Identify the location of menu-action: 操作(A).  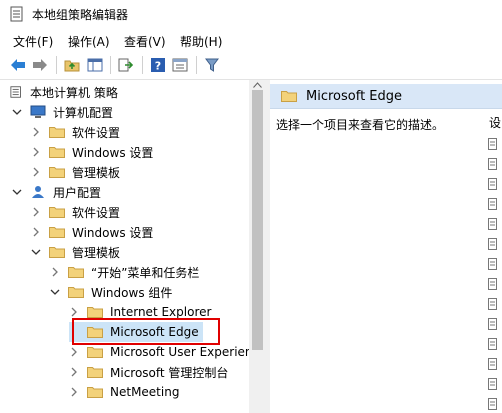
(89, 41).